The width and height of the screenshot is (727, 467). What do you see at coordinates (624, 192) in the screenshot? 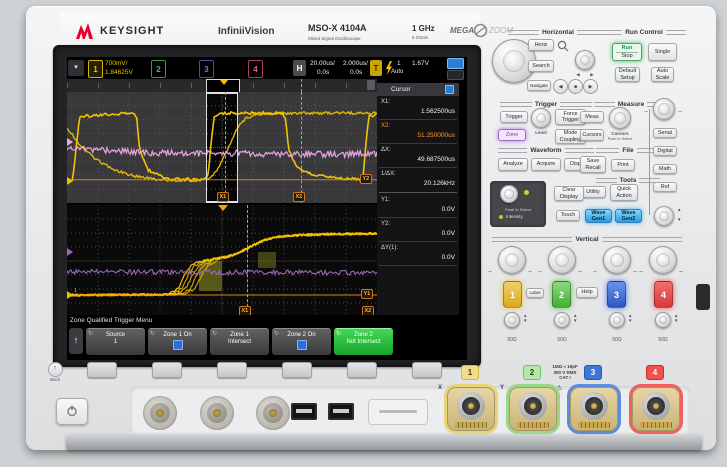
I see `quick-action-button: Quick Action` at bounding box center [624, 192].